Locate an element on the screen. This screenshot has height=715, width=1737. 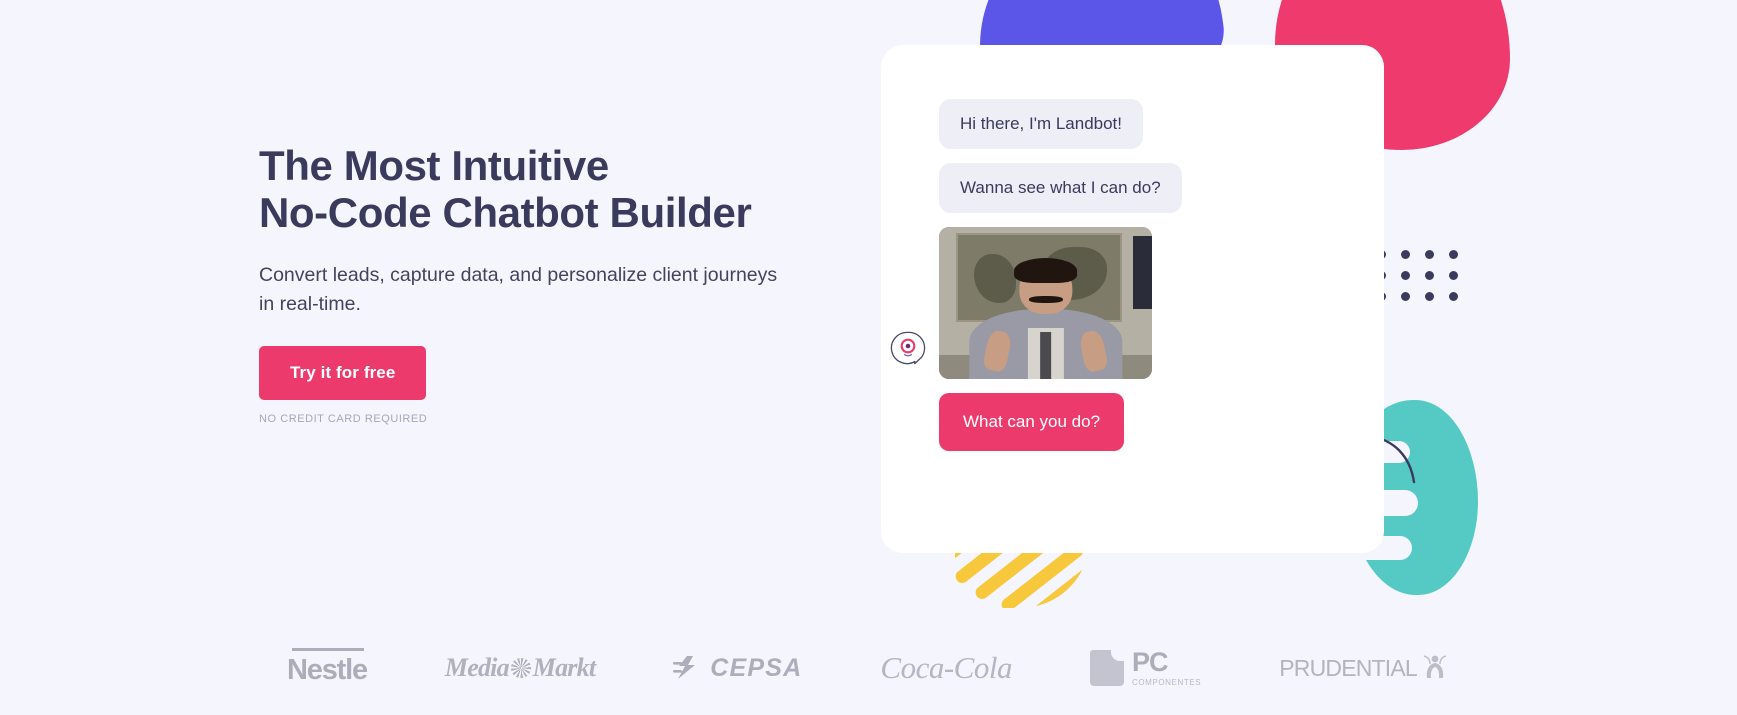
logo-pccomponentes: PC COMPONENTES is located at coordinates (1145, 668).